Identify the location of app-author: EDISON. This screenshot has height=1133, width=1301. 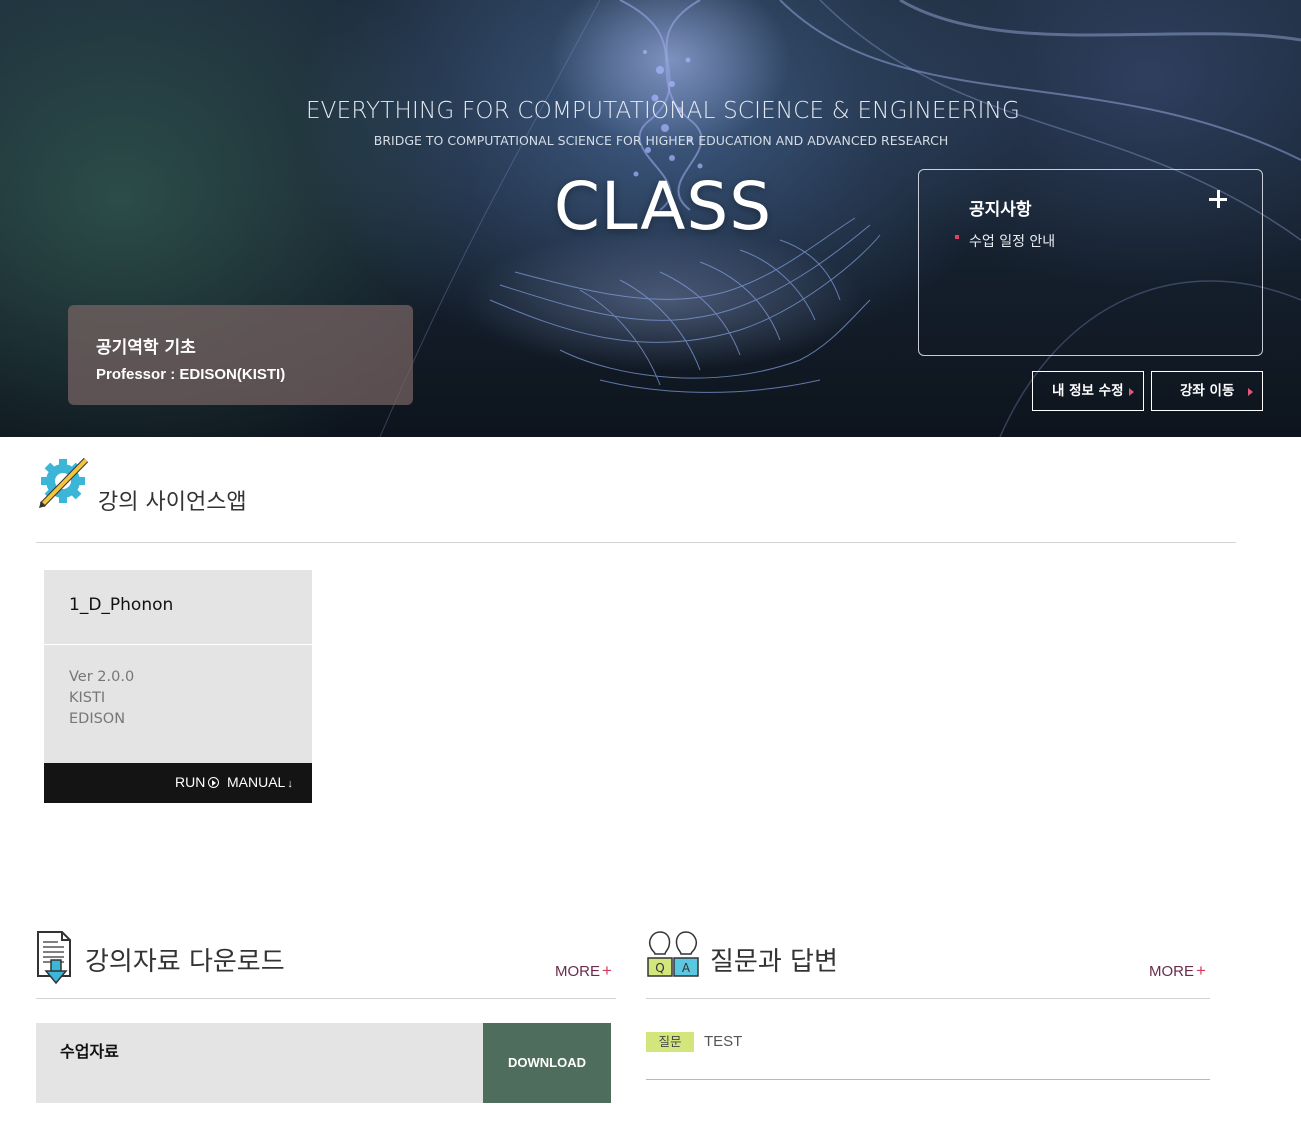
(97, 719).